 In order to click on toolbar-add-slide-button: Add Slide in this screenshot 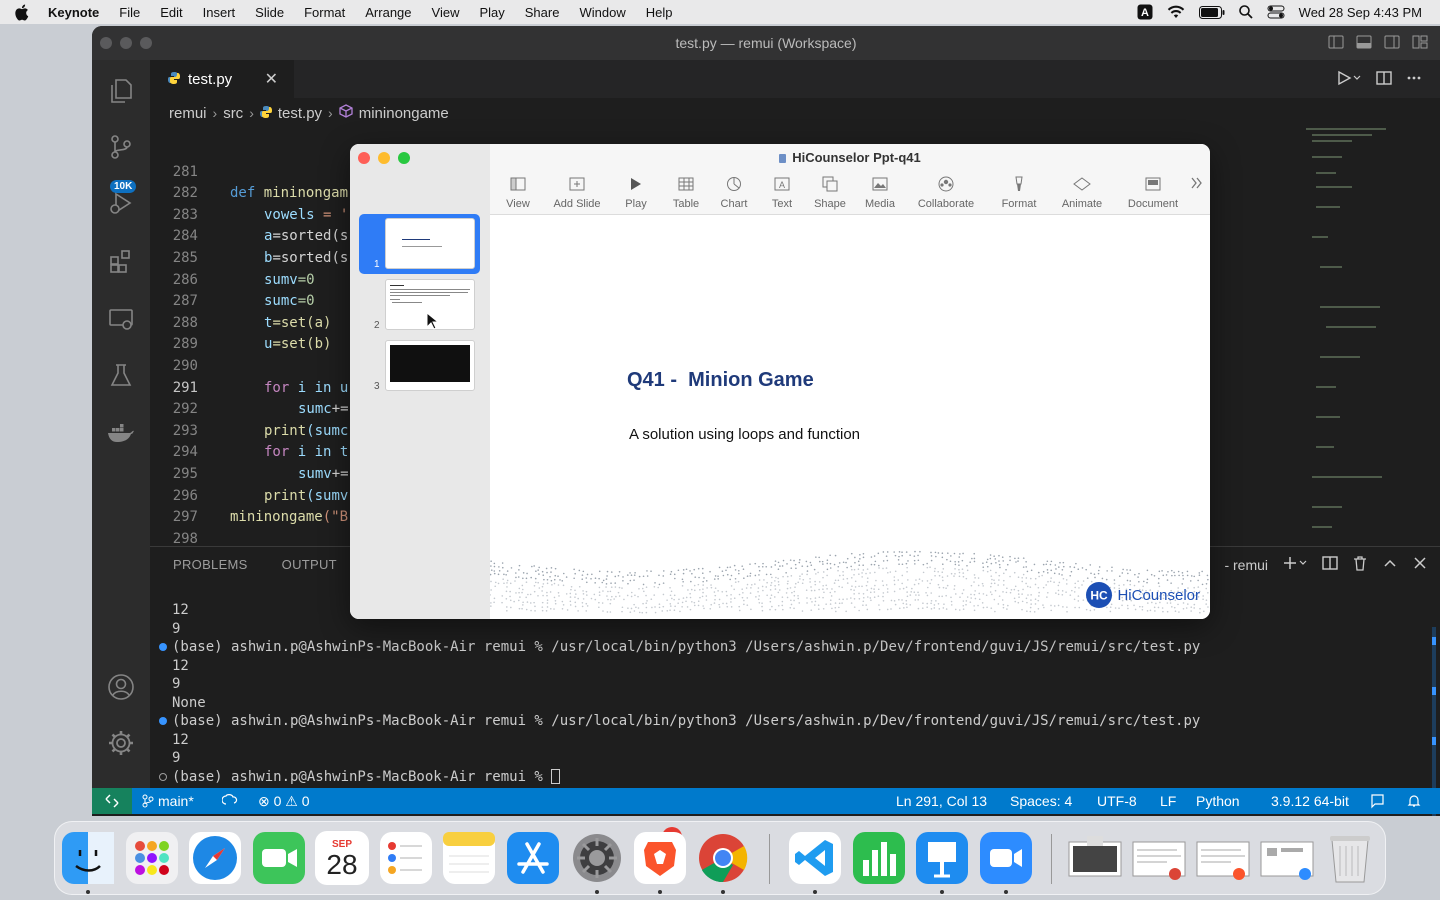, I will do `click(577, 192)`.